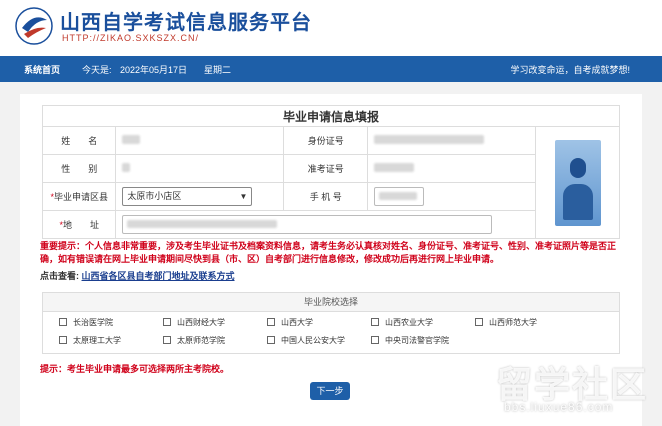 This screenshot has width=662, height=426. What do you see at coordinates (59, 276) in the screenshot?
I see `check-label: 点击查看:` at bounding box center [59, 276].